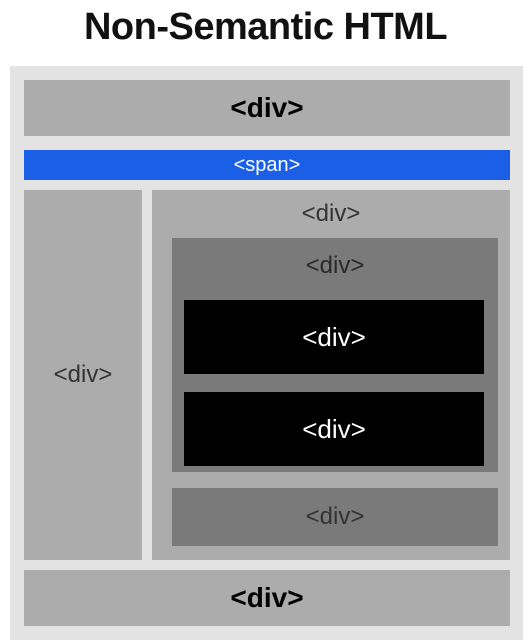 This screenshot has width=531, height=641. I want to click on inner-bottom-div-block: <div>, so click(335, 517).